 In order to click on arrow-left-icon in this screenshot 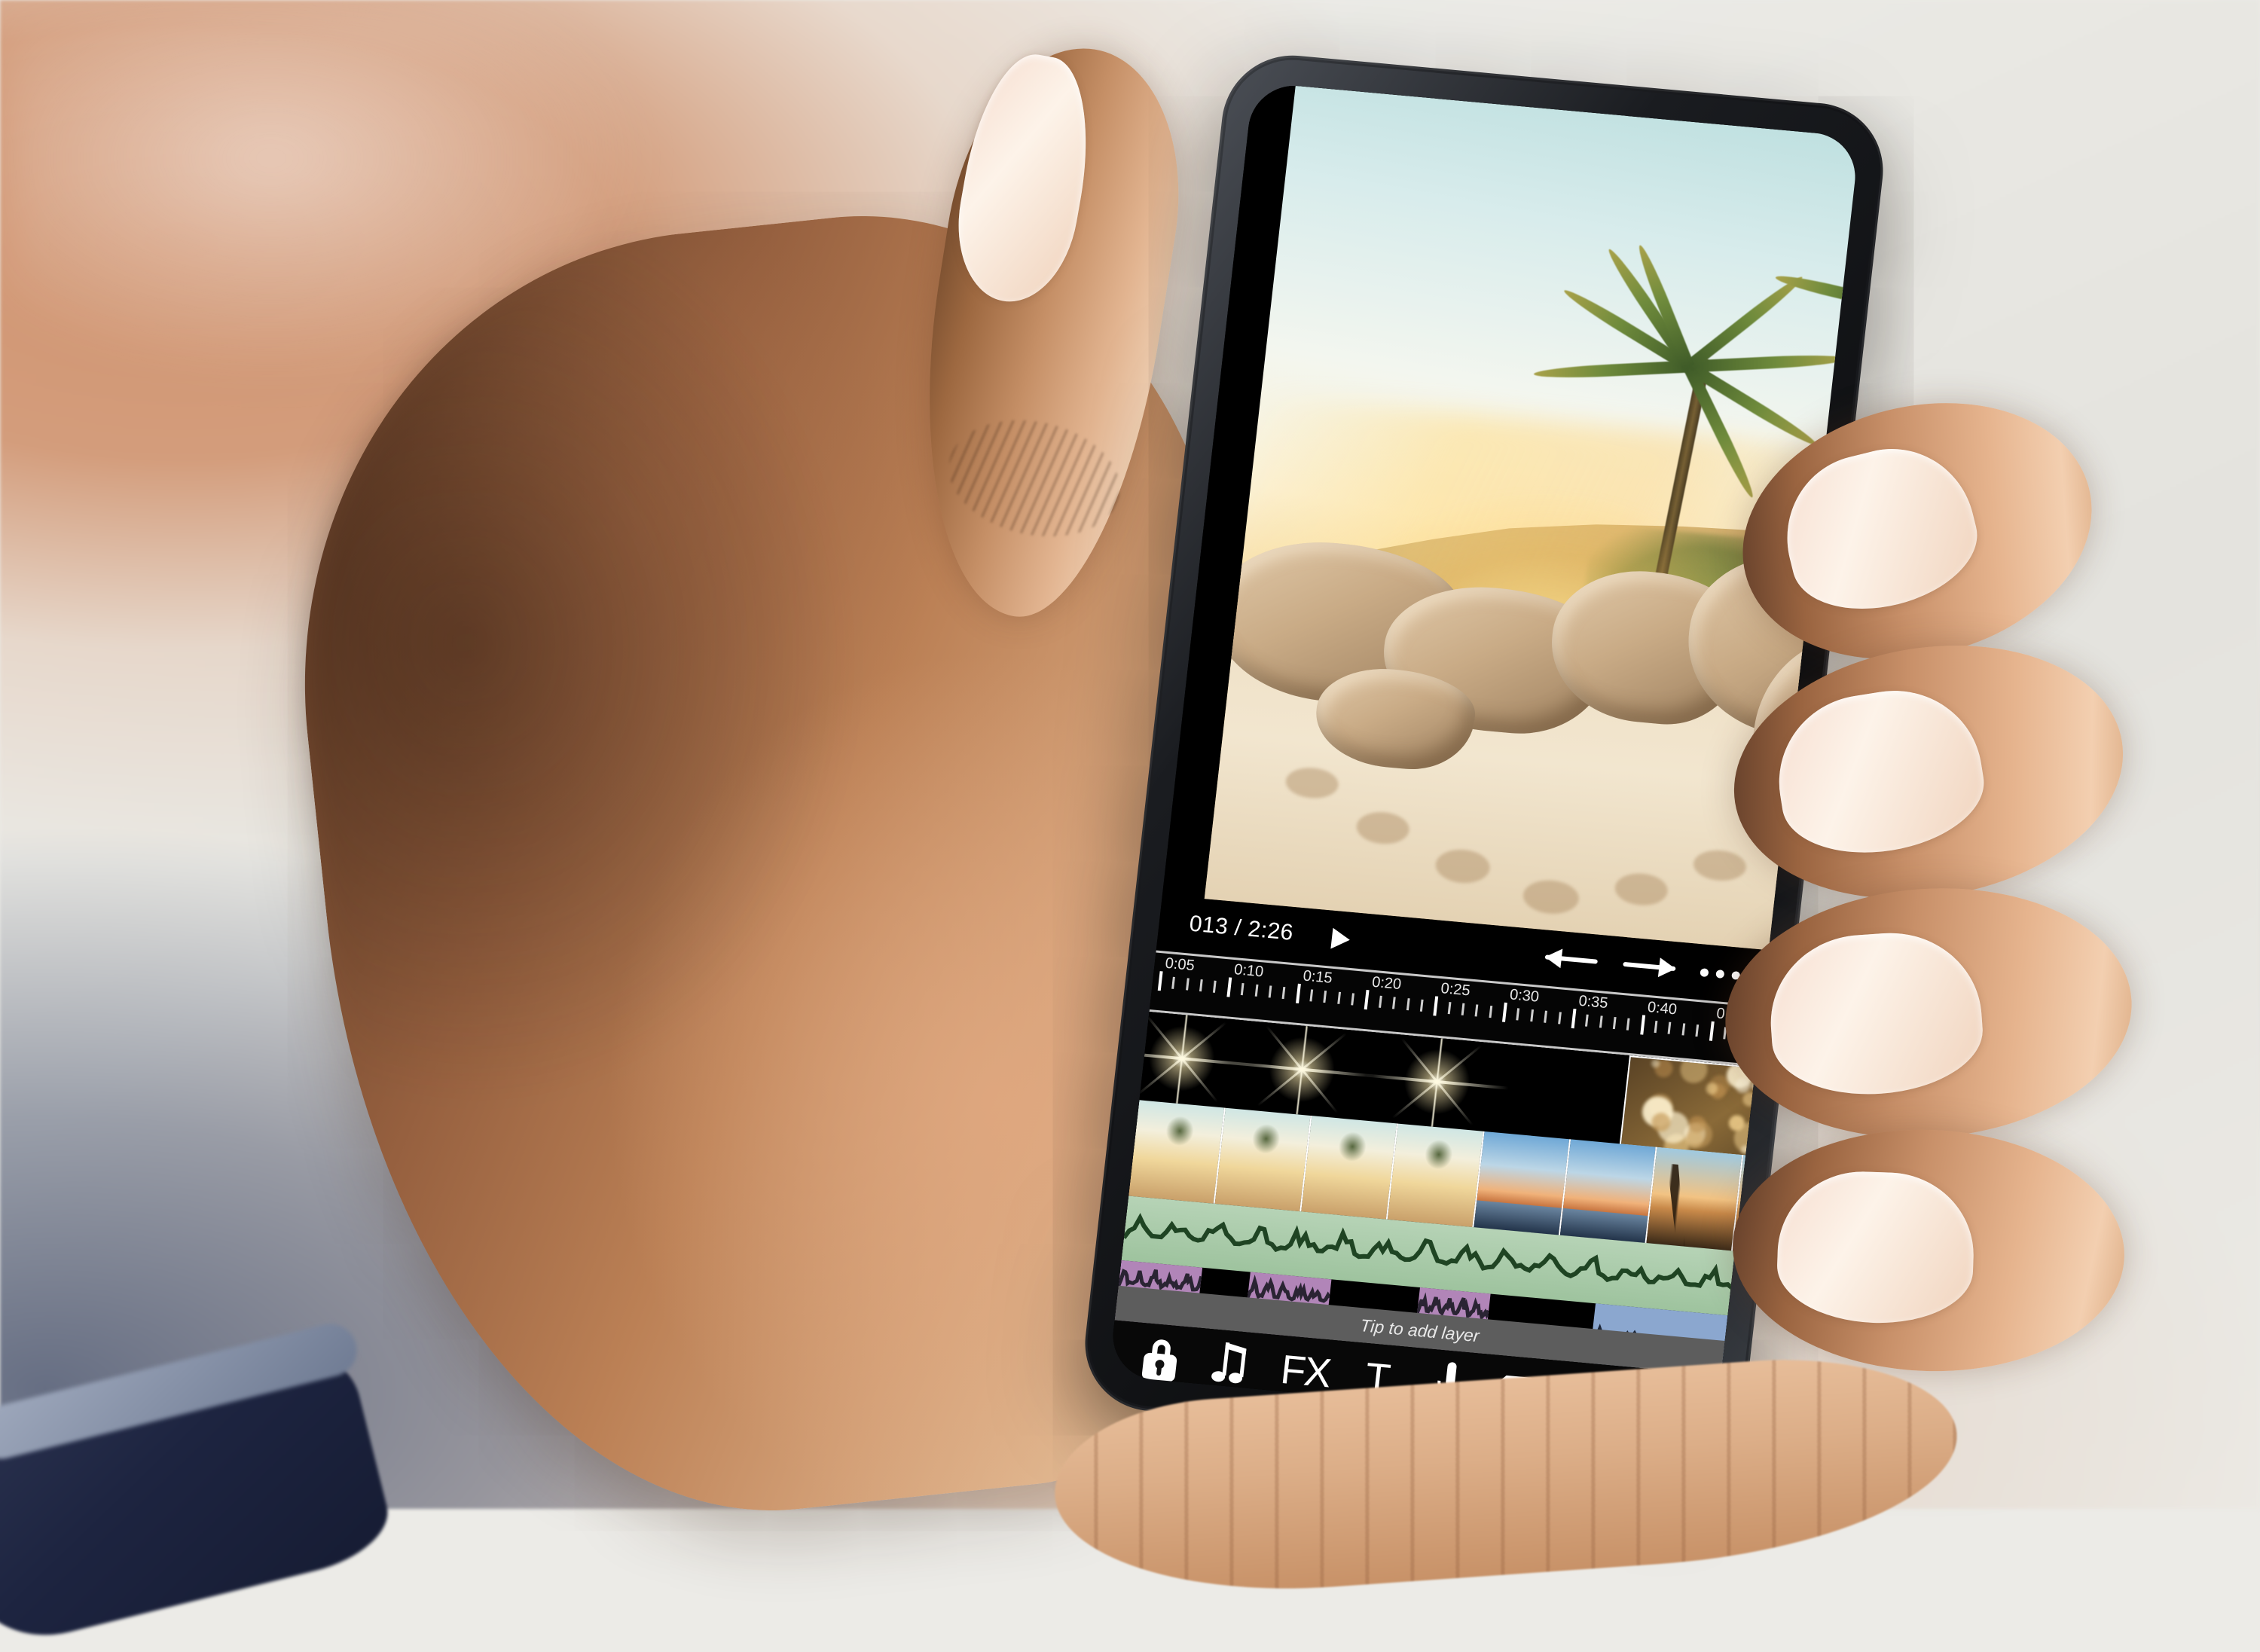, I will do `click(1571, 958)`.